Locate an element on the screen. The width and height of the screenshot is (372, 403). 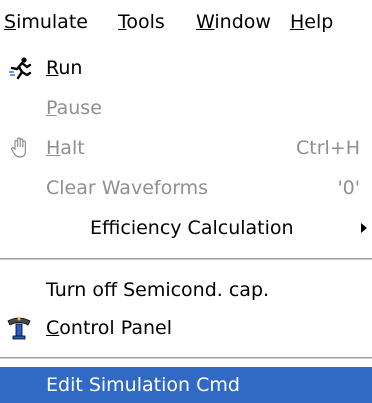
menu-item-clear-waveforms: Clear Waveforms '0' is located at coordinates (186, 188).